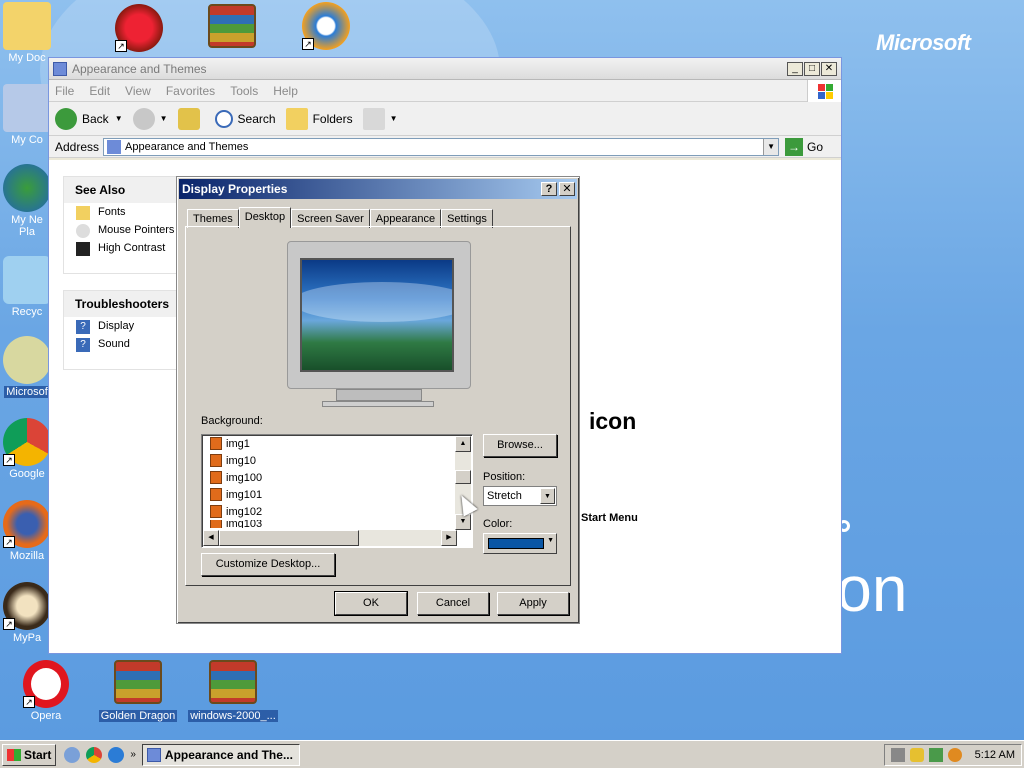 Image resolution: width=1024 pixels, height=768 pixels. Describe the element at coordinates (60, 68) in the screenshot. I see `control-panel-icon` at that location.